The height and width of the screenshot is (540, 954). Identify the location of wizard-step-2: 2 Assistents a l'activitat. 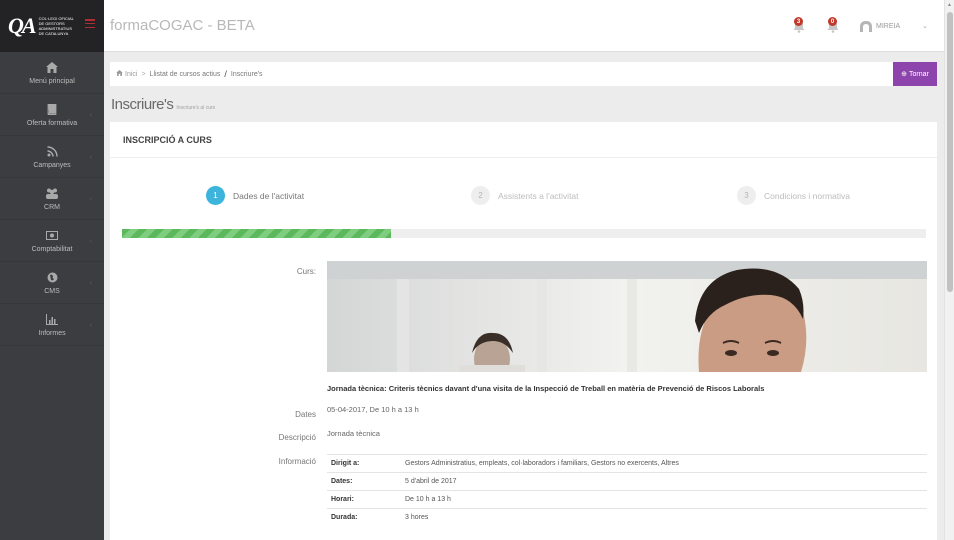
(525, 195).